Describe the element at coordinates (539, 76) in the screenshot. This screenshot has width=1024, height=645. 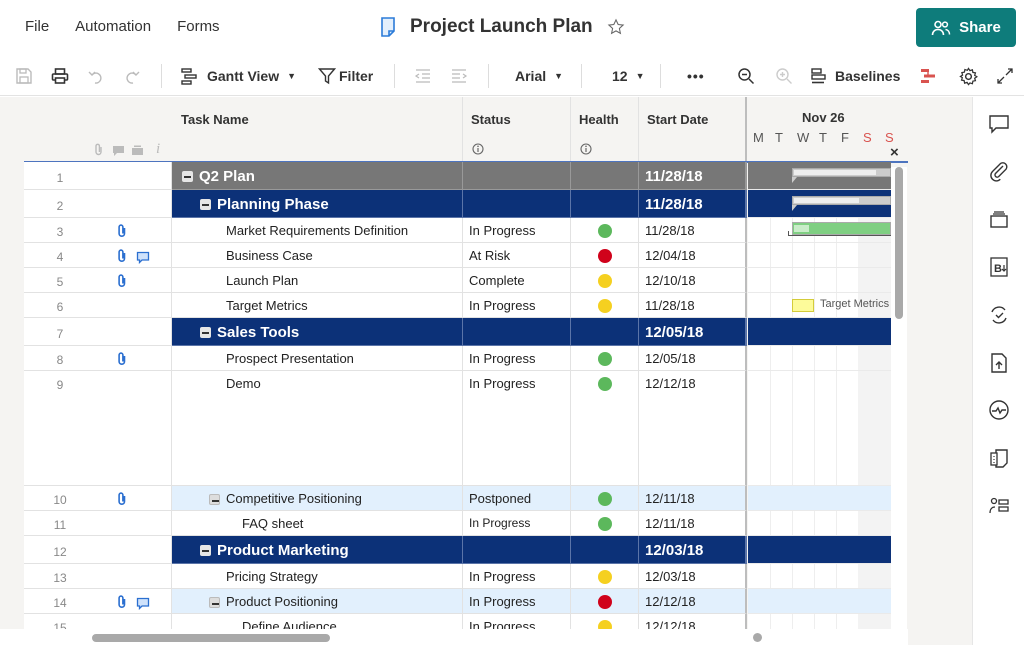
I see `font-family-select: Arial ▼` at that location.